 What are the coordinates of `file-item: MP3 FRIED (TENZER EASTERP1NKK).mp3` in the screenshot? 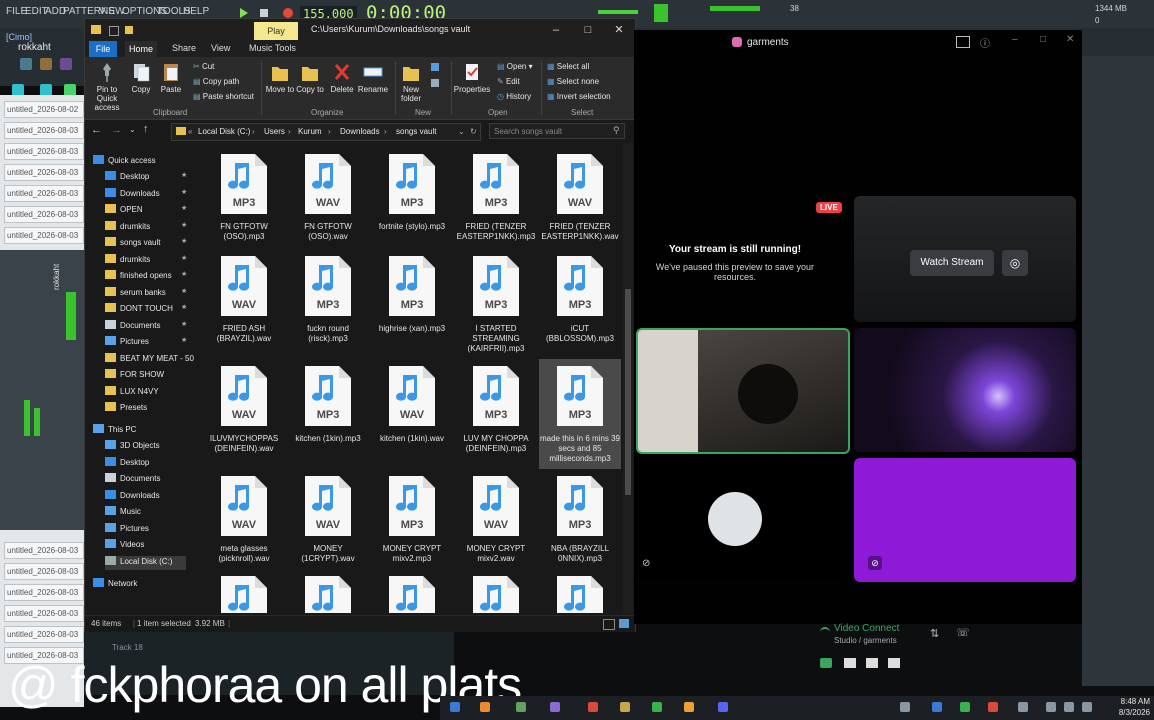 It's located at (496, 197).